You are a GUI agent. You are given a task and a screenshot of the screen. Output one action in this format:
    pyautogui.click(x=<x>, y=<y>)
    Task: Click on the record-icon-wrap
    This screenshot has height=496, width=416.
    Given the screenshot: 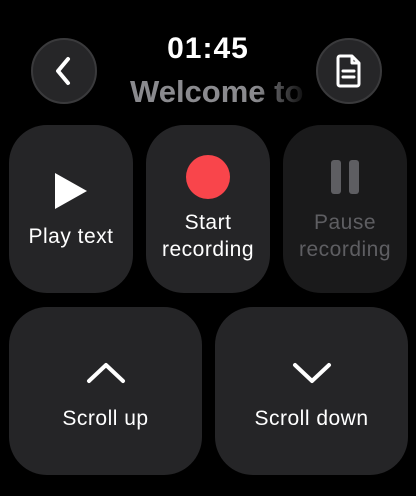 What is the action you would take?
    pyautogui.click(x=208, y=177)
    